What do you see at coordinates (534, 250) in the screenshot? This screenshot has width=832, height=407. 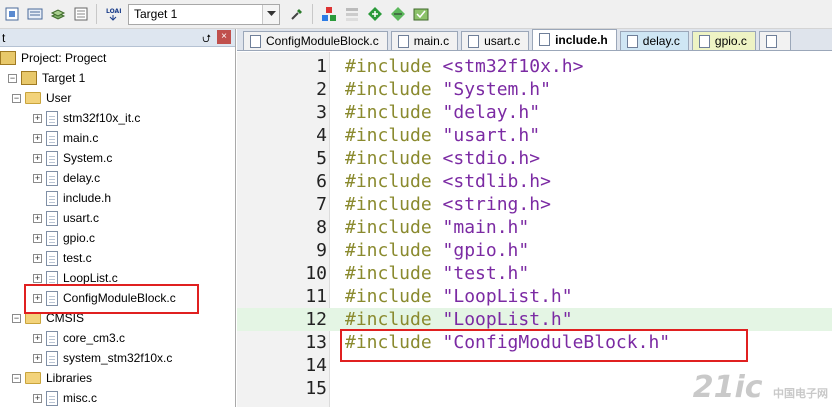 I see `code-line: 9 #include "gpio.h"` at bounding box center [534, 250].